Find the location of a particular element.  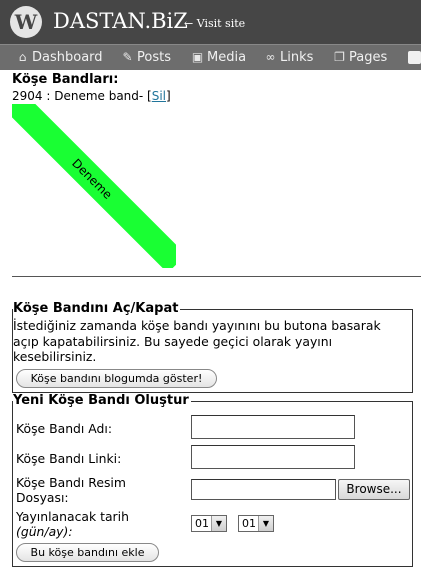

menu-item-label: Dashboard is located at coordinates (67, 57).